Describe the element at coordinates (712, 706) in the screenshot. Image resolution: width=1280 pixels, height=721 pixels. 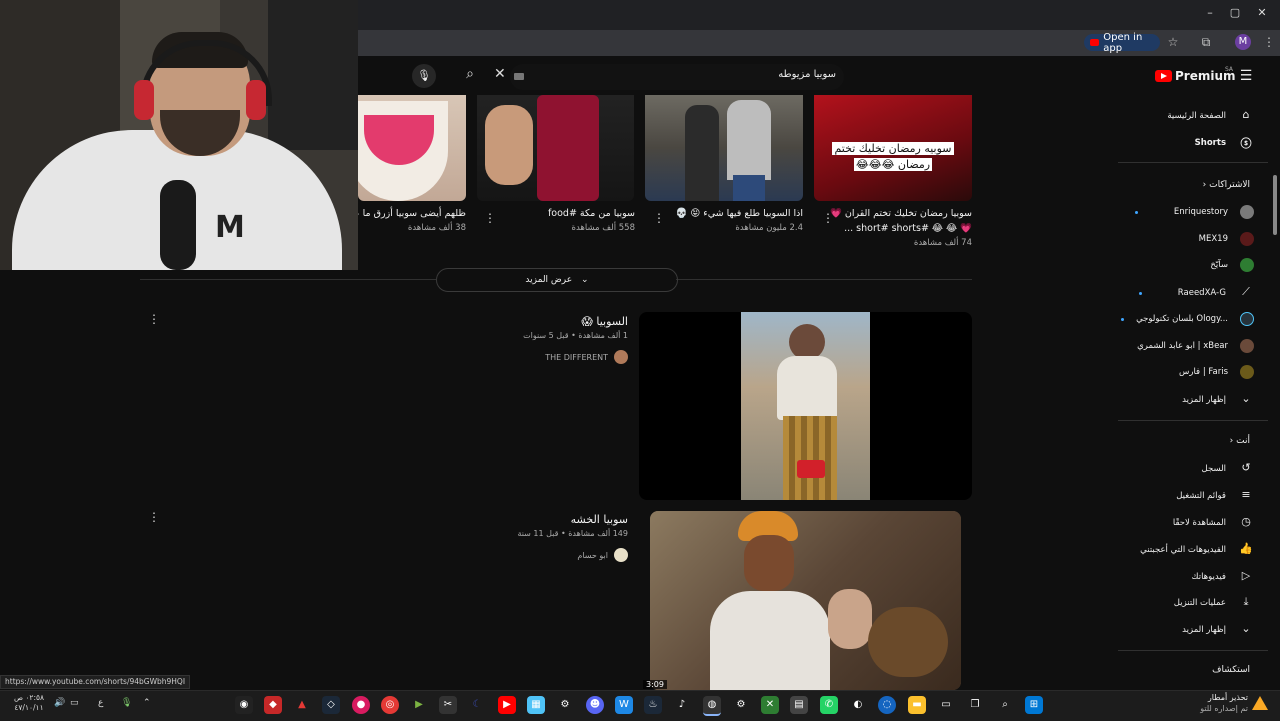
I see `chrome-icon: ◍` at that location.